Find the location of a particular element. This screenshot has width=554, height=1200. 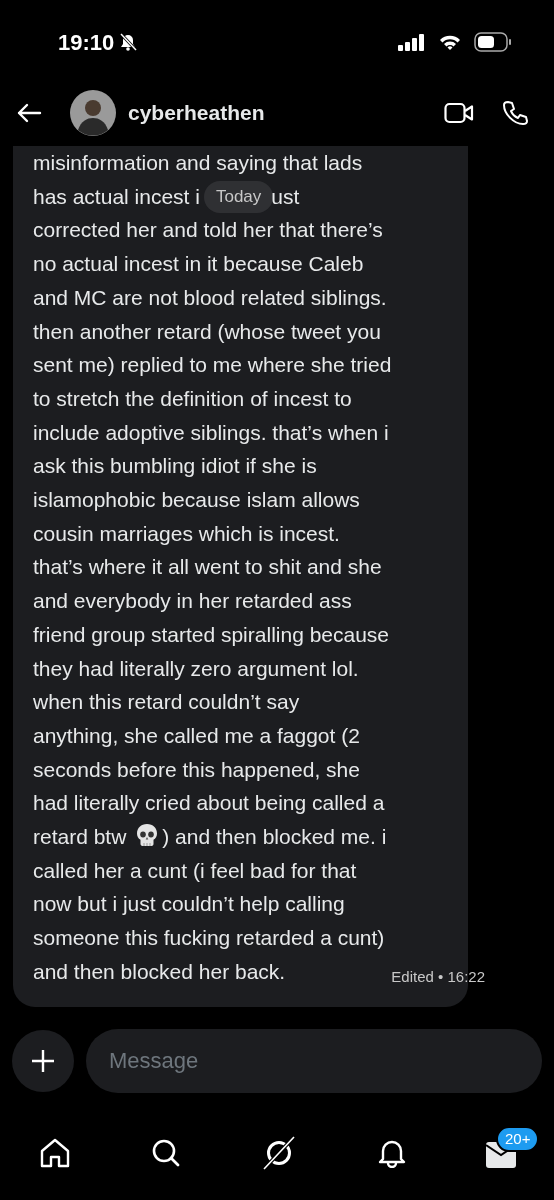

back-arrow-icon is located at coordinates (29, 113).